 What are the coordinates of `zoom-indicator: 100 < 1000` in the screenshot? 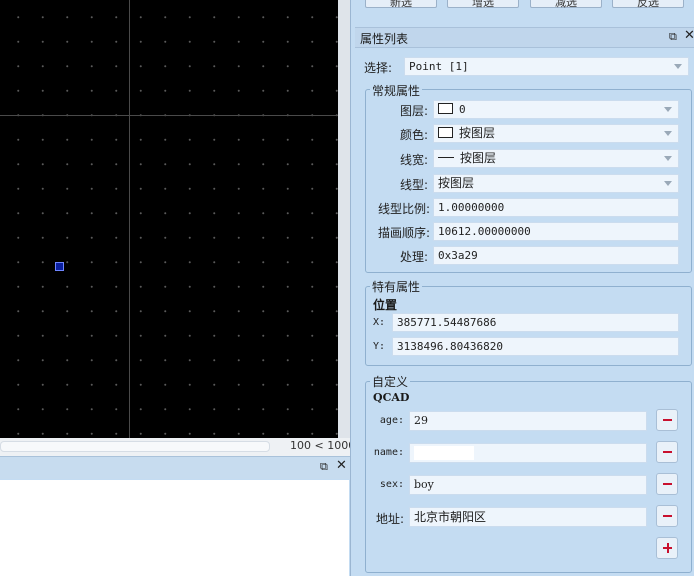 It's located at (323, 445).